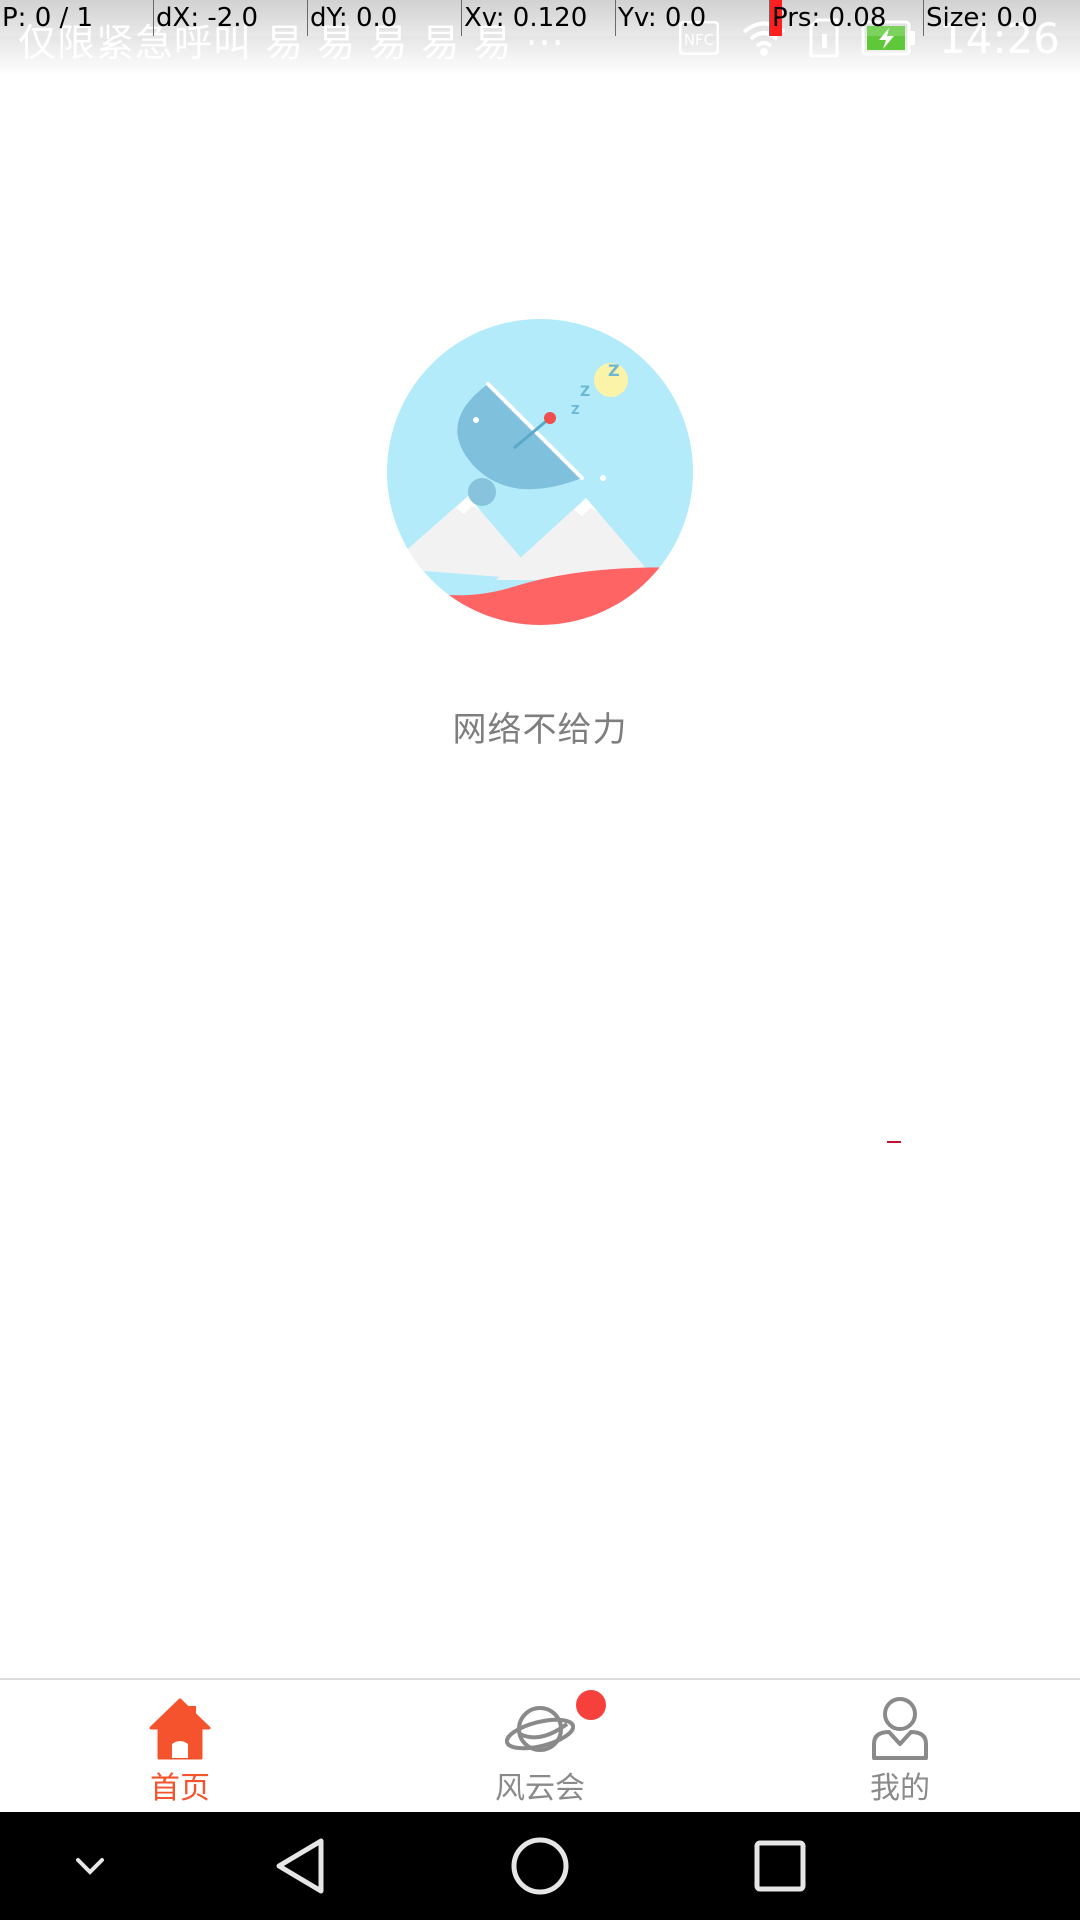 This screenshot has width=1080, height=1920. I want to click on touch-trace-mark, so click(894, 1142).